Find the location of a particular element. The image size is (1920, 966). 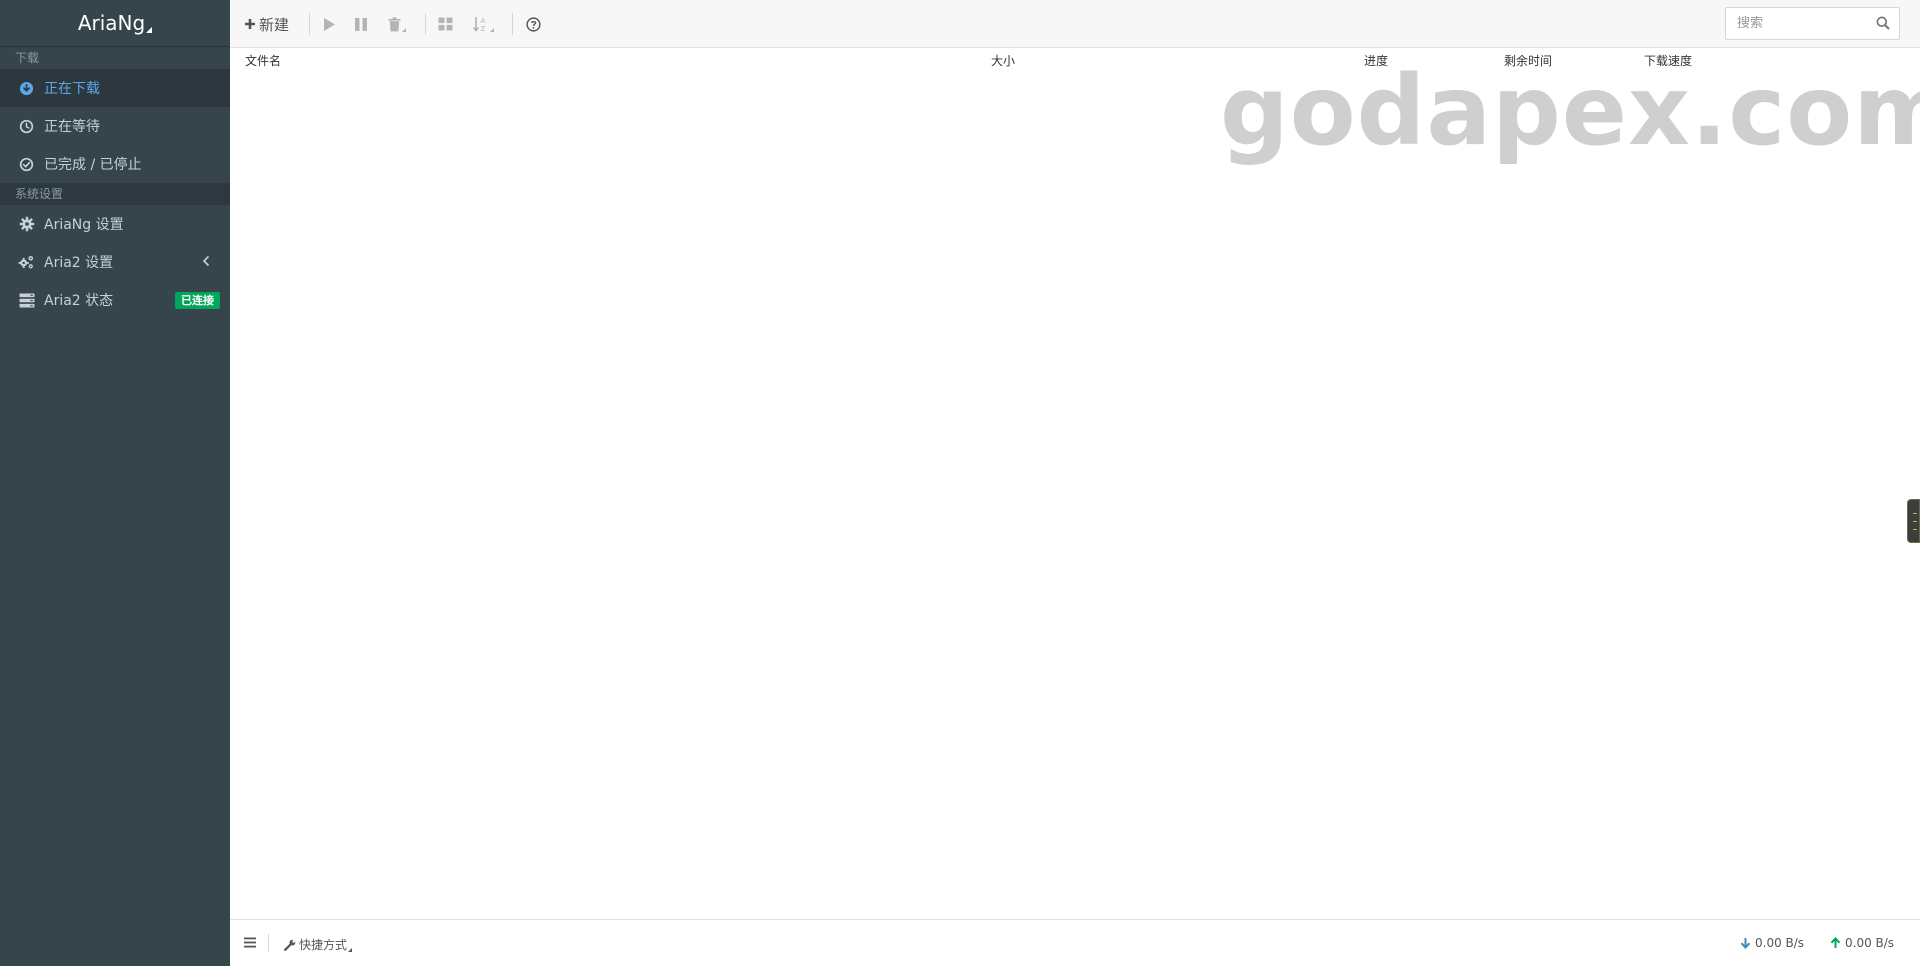

footer-divider is located at coordinates (268, 943).